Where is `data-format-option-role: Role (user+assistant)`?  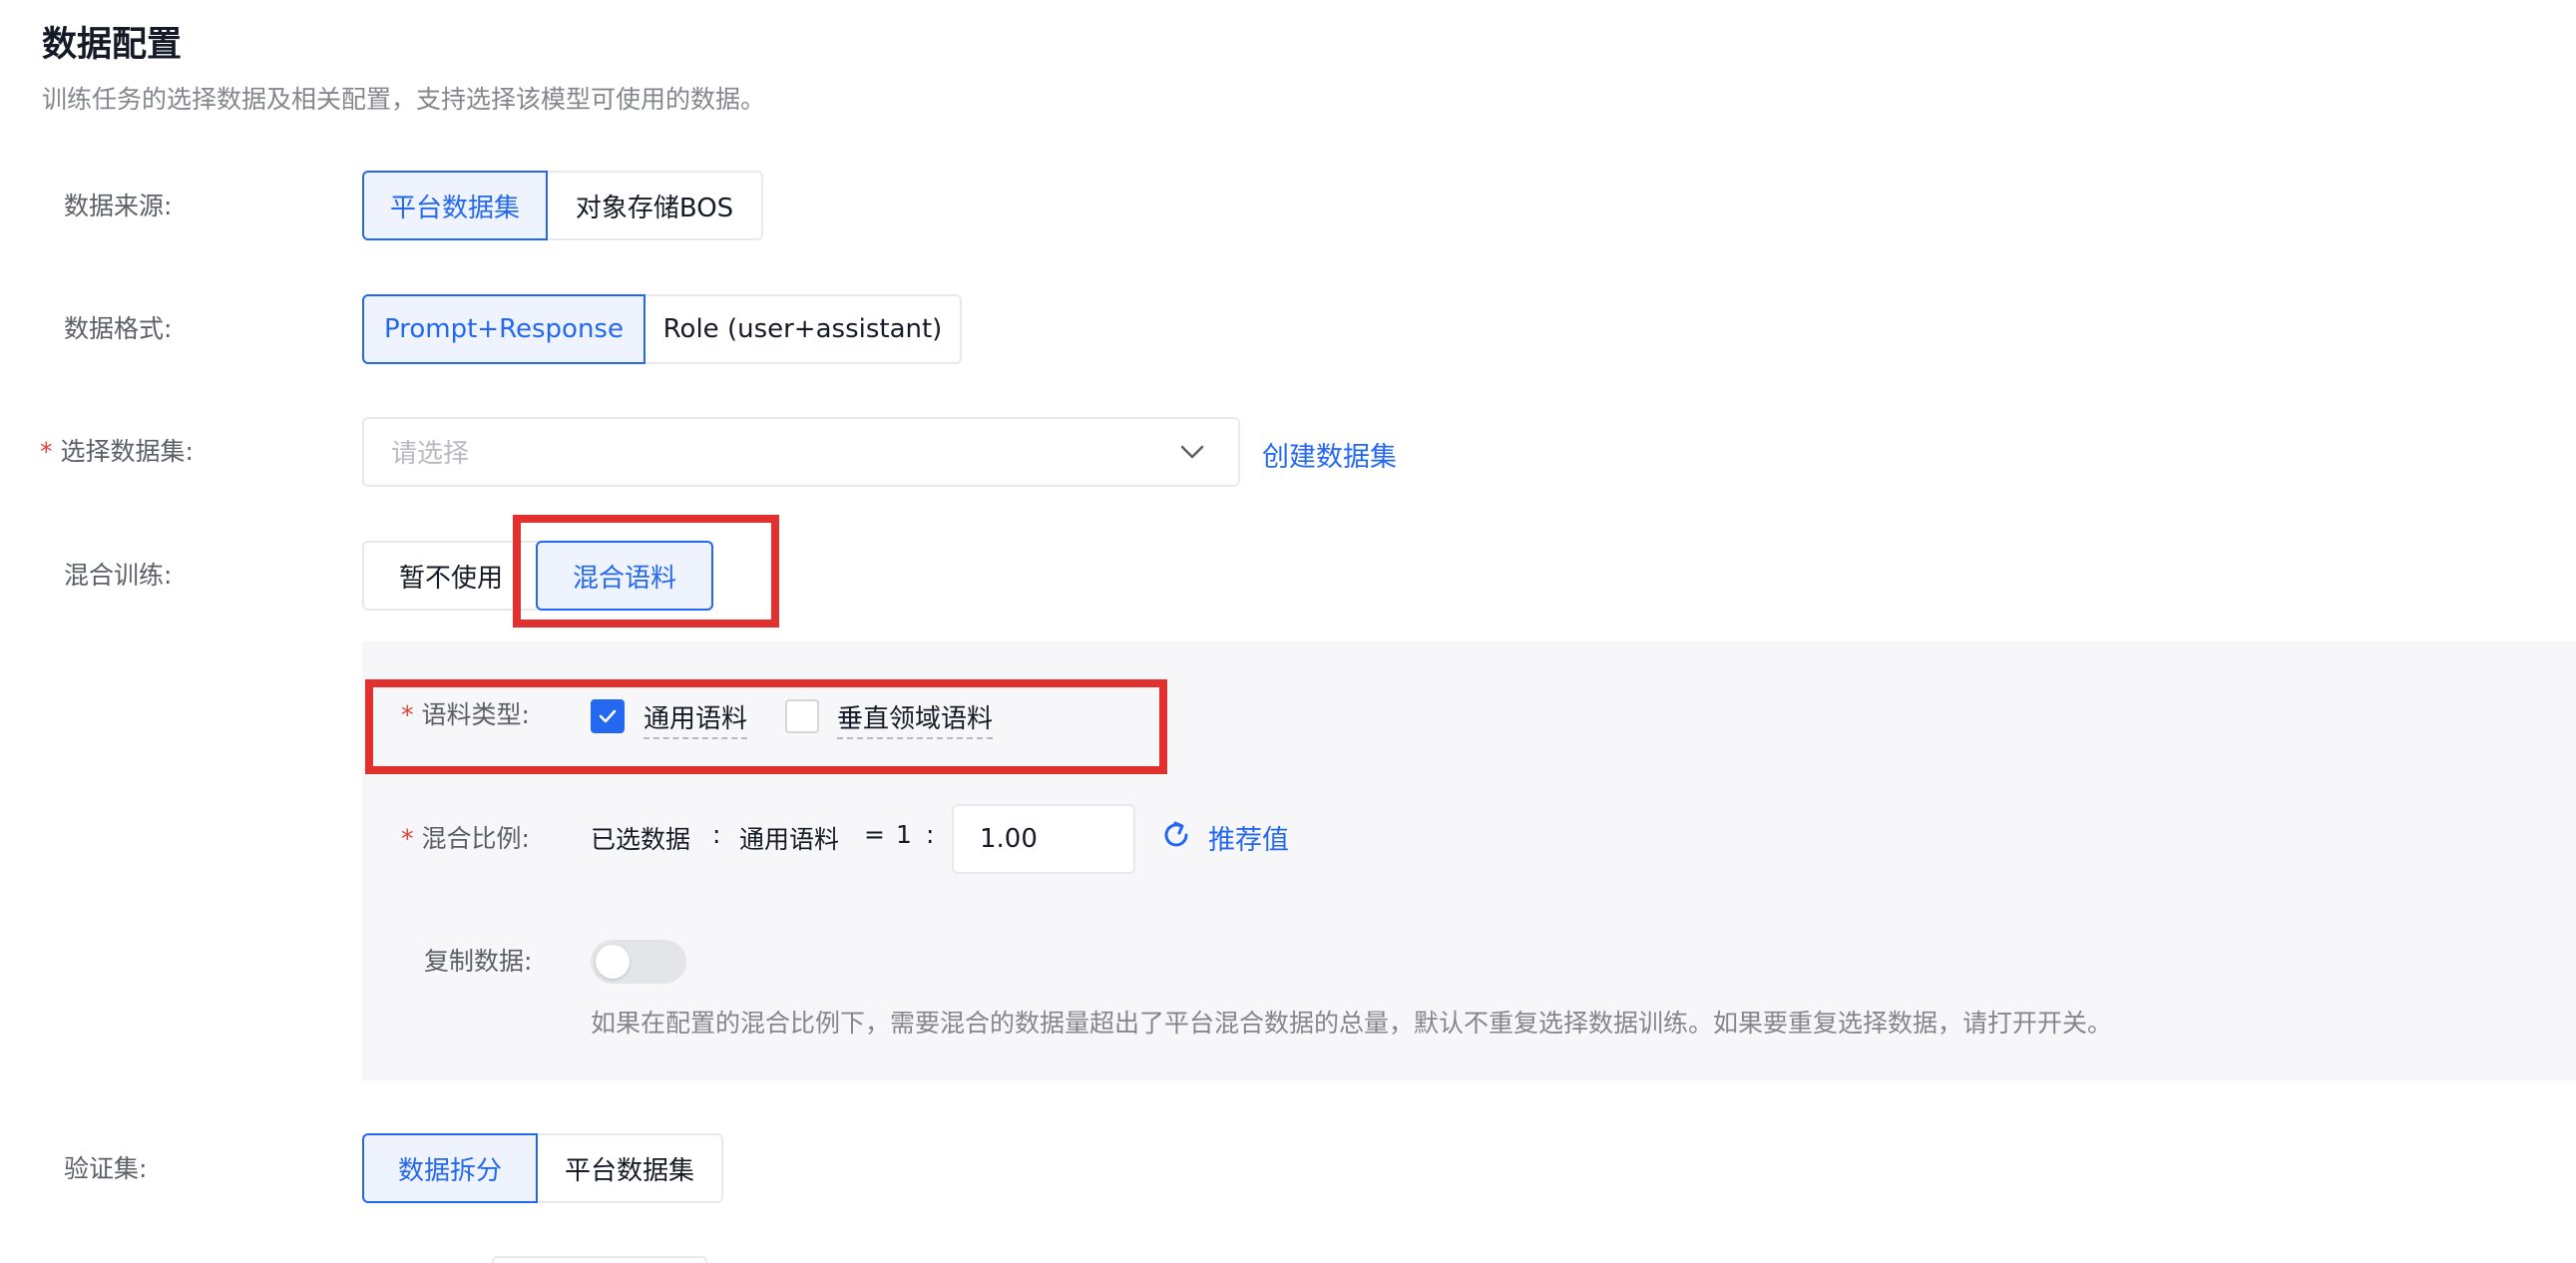 data-format-option-role: Role (user+assistant) is located at coordinates (803, 329).